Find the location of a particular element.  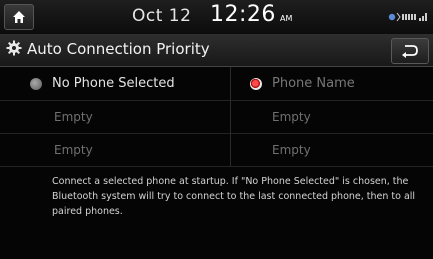

list-row: No Phone Selected Phone Name is located at coordinates (216, 84).